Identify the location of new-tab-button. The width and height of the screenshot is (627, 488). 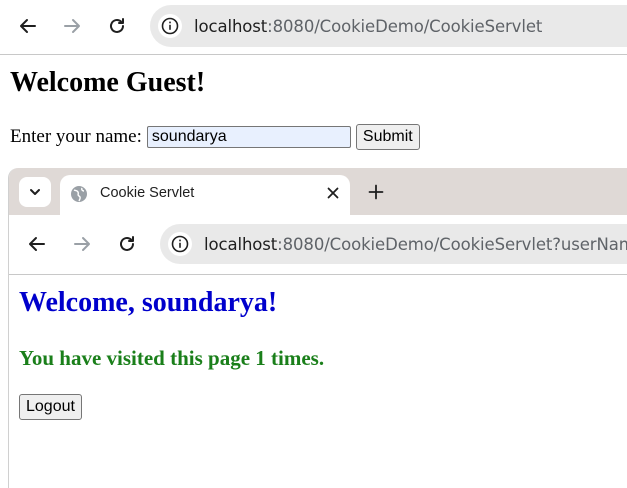
(376, 192).